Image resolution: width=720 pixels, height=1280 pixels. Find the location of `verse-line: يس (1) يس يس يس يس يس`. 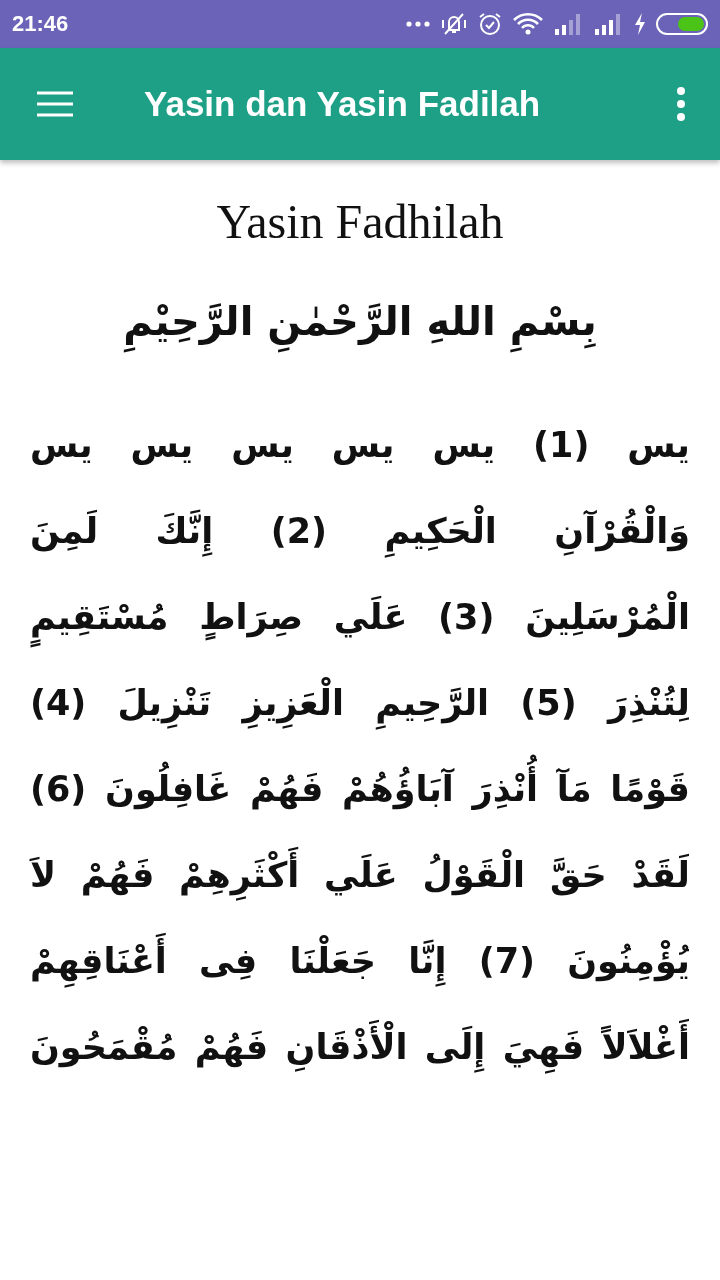

verse-line: يس (1) يس يس يس يس يس is located at coordinates (360, 445).